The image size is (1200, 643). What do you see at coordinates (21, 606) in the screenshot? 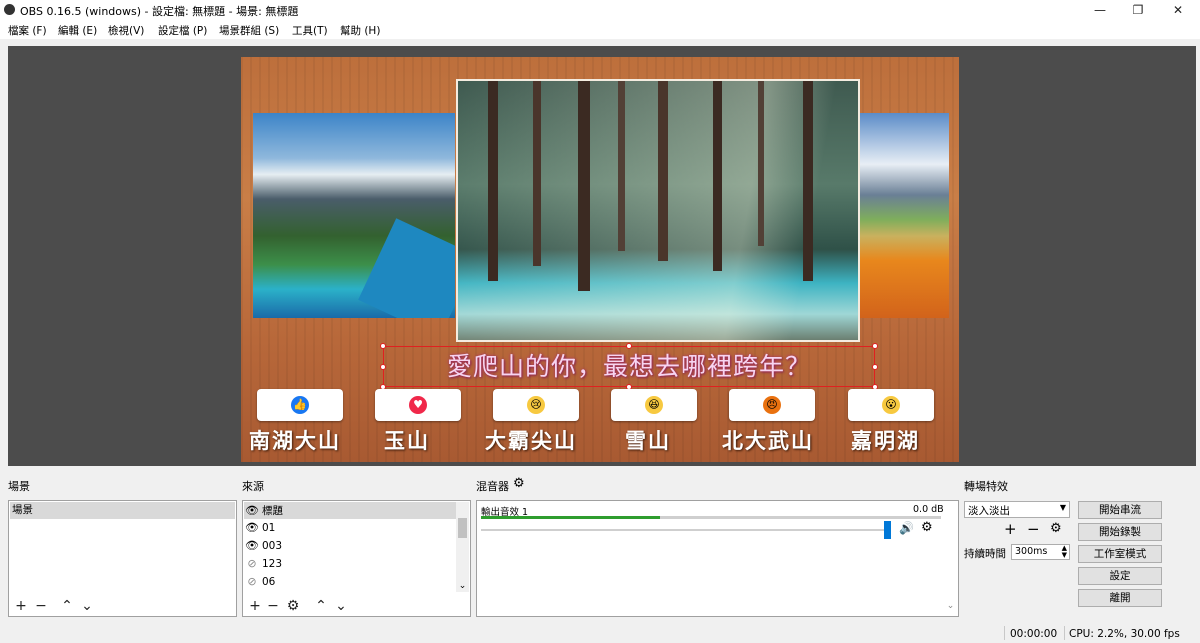
I see `add-scene-button: +` at bounding box center [21, 606].